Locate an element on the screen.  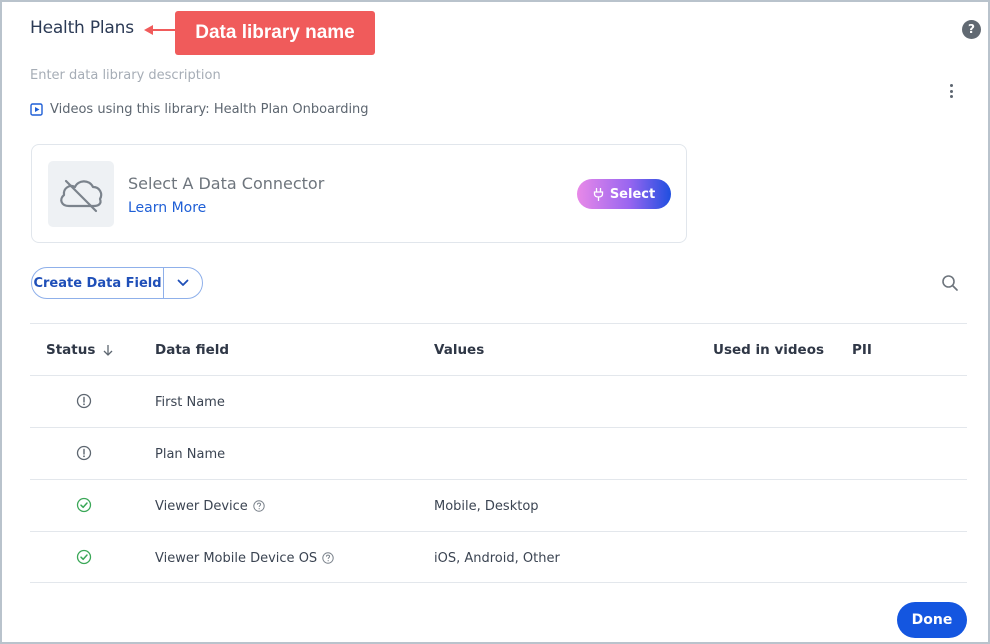
help-icon: ? is located at coordinates (971, 29).